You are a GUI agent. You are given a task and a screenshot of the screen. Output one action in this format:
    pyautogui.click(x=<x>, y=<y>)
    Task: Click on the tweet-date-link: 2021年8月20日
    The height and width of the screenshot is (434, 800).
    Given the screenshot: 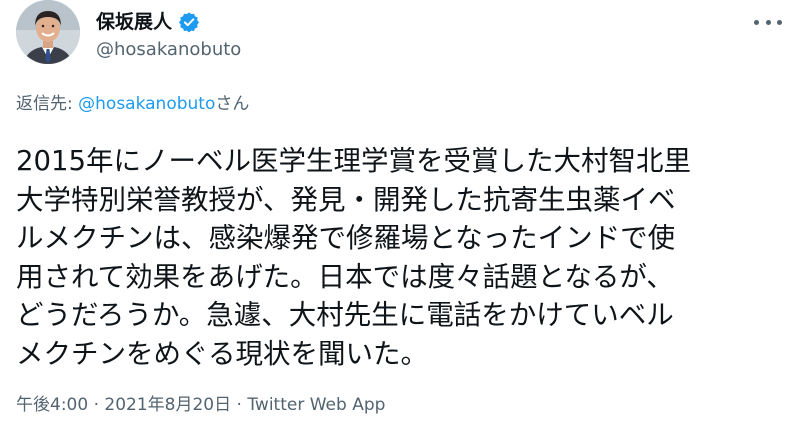 What is the action you would take?
    pyautogui.click(x=167, y=405)
    